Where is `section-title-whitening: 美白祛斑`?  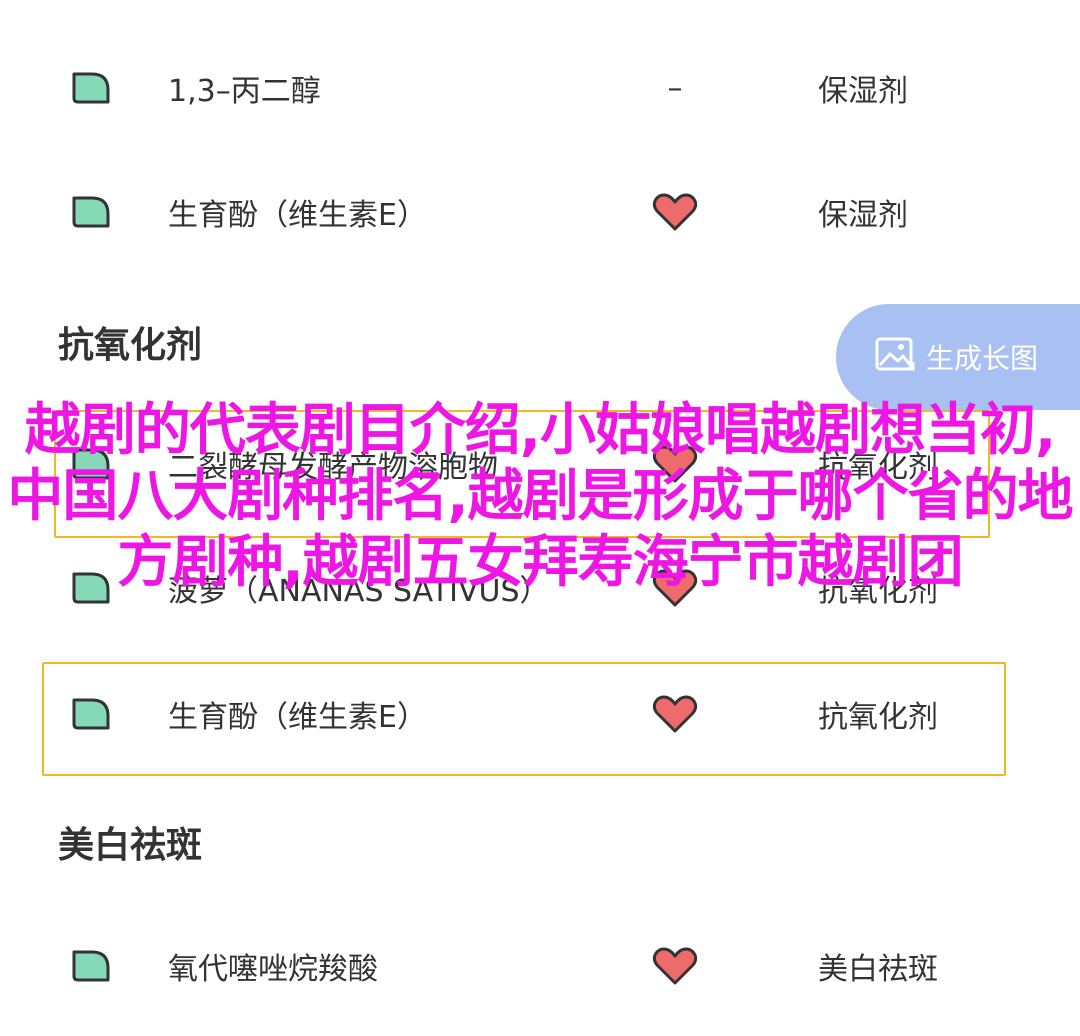 section-title-whitening: 美白祛斑 is located at coordinates (130, 845).